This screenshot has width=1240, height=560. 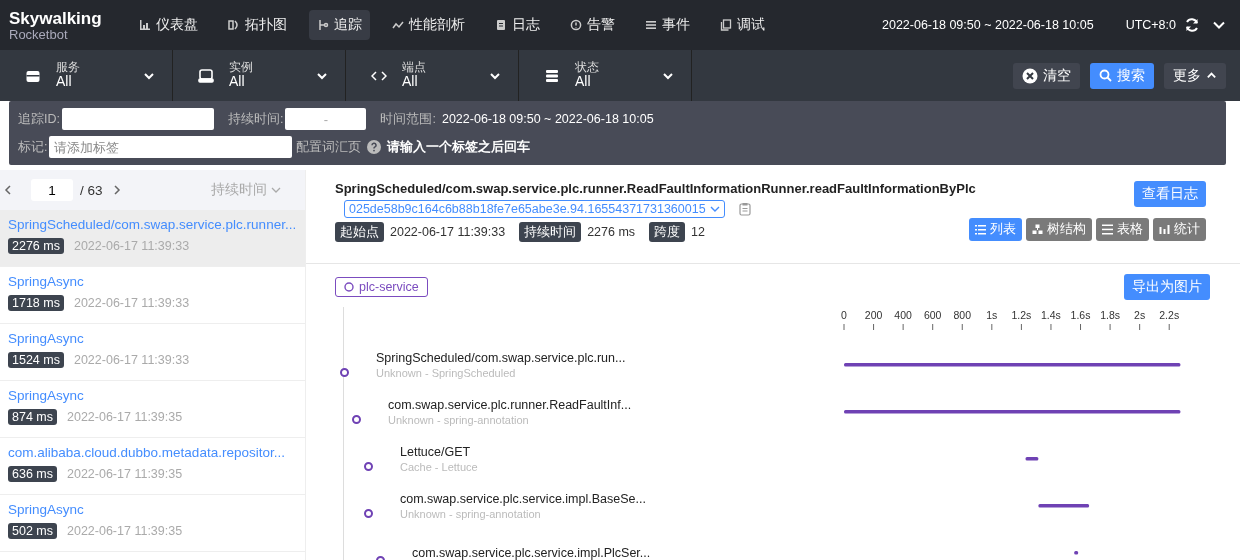 What do you see at coordinates (56, 18) in the screenshot?
I see `logo-title: Skywalking` at bounding box center [56, 18].